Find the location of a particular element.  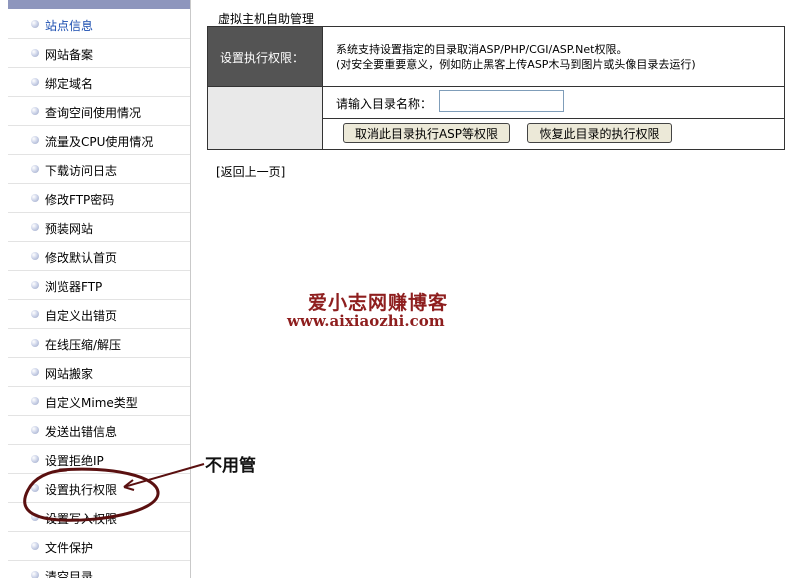

sidebar-item: 自定义出错页 is located at coordinates (99, 314).